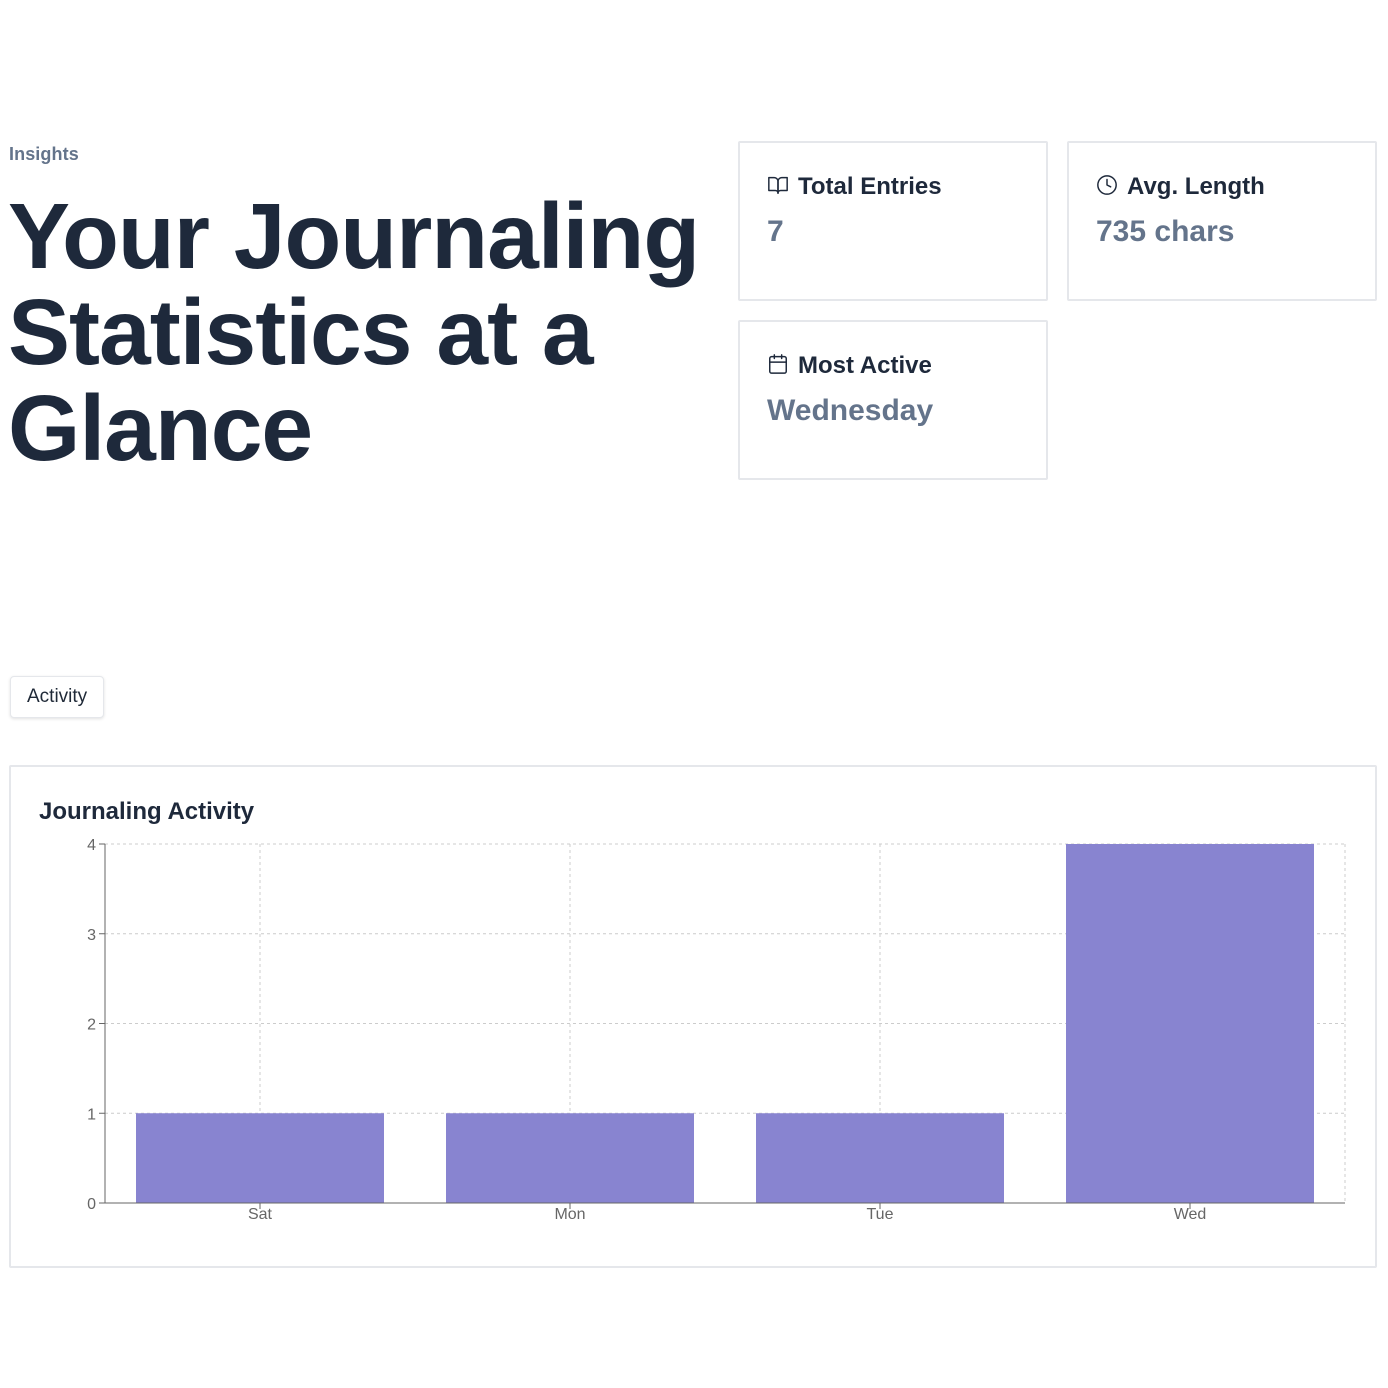 Image resolution: width=1388 pixels, height=1388 pixels. I want to click on y-tick-label: 0, so click(91, 1204).